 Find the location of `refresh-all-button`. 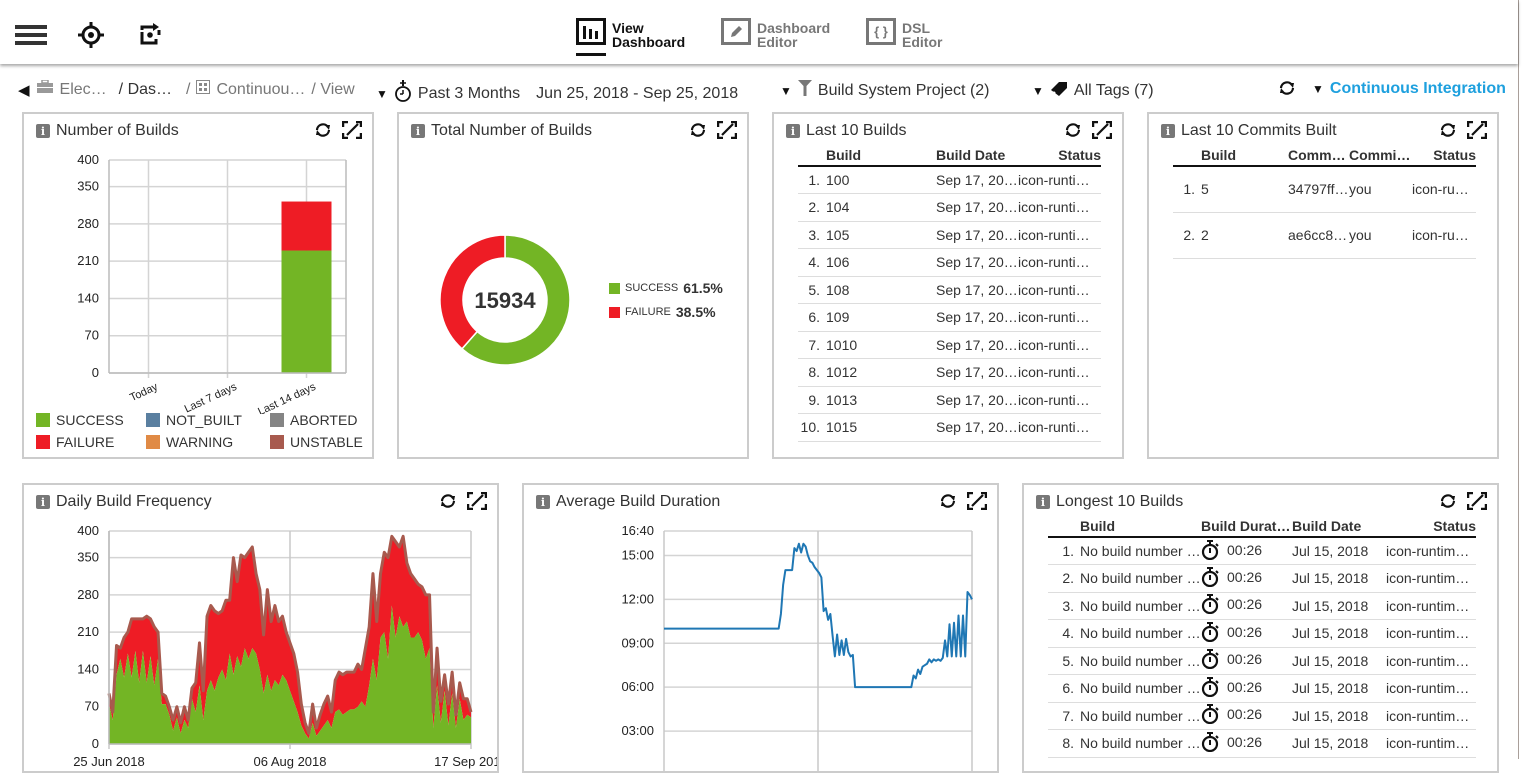

refresh-all-button is located at coordinates (1287, 90).